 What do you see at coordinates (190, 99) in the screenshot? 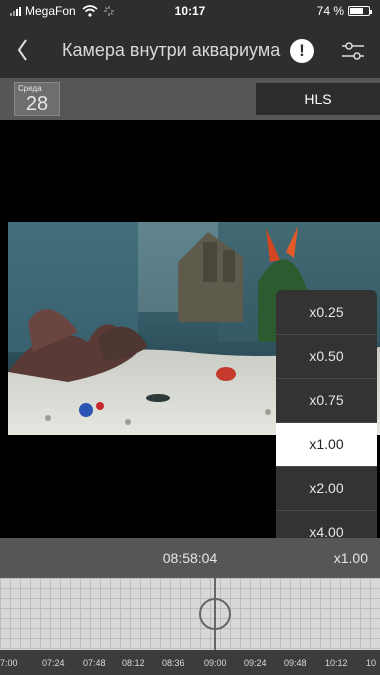
I see `info-bar: Среда 28 HLS` at bounding box center [190, 99].